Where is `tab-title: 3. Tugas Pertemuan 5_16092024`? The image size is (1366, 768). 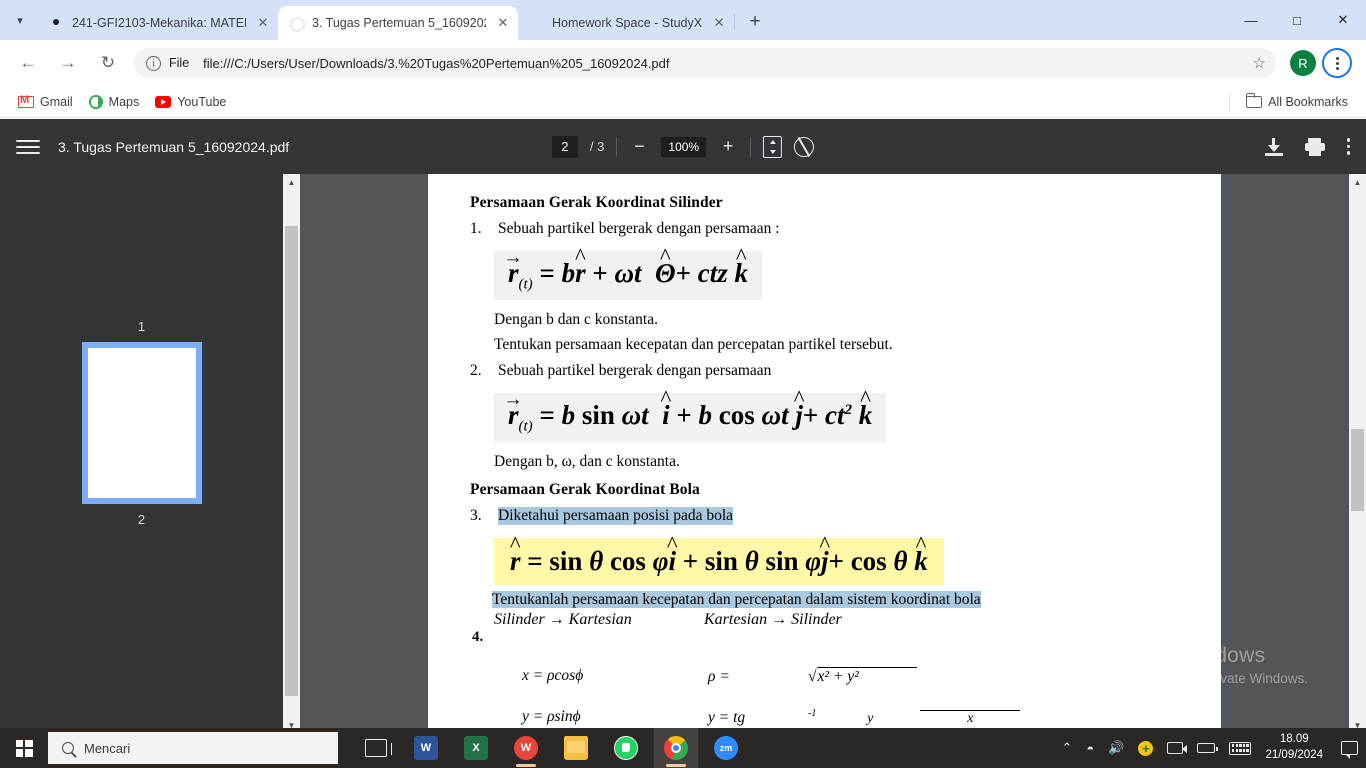 tab-title: 3. Tugas Pertemuan 5_16092024 is located at coordinates (399, 23).